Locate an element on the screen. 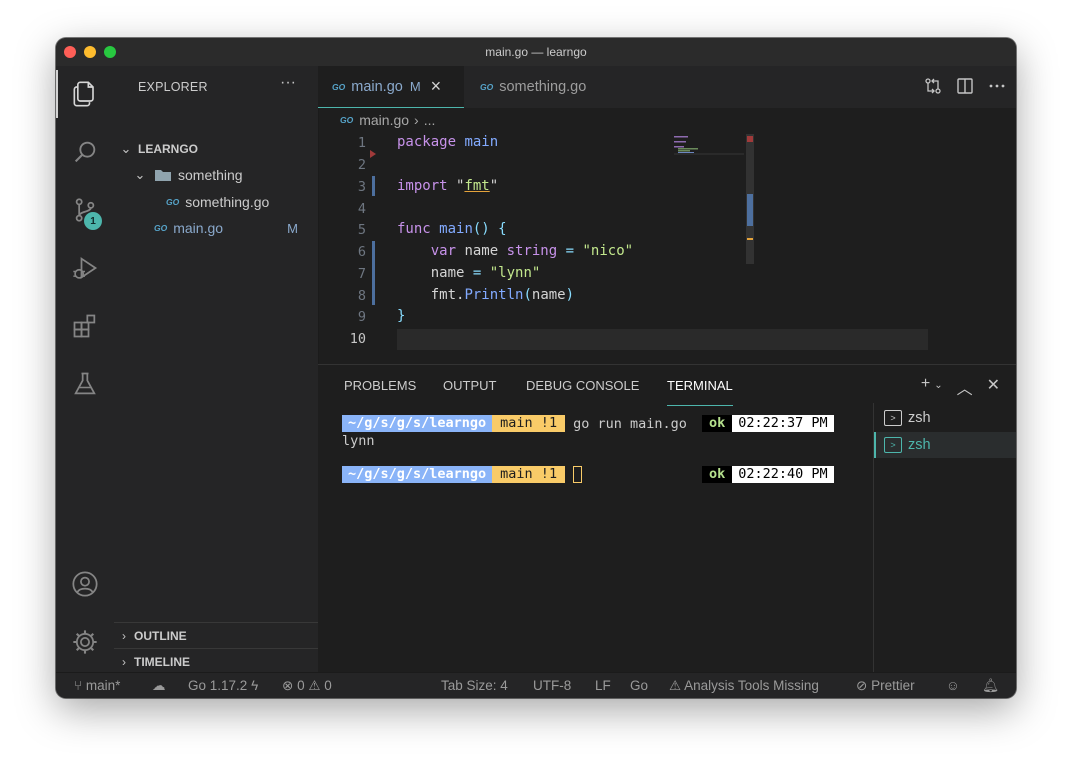 The height and width of the screenshot is (772, 1072). language-status: Go is located at coordinates (639, 685).